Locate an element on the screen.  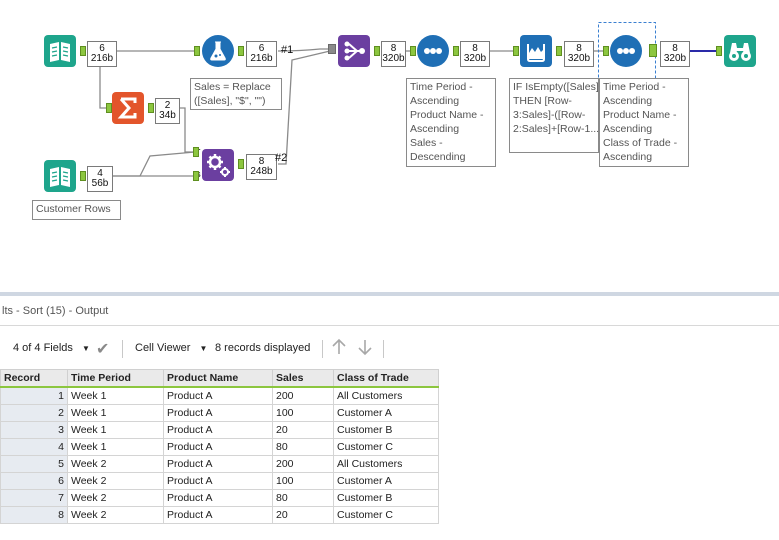
multirow-formula-icon is located at coordinates (536, 53).